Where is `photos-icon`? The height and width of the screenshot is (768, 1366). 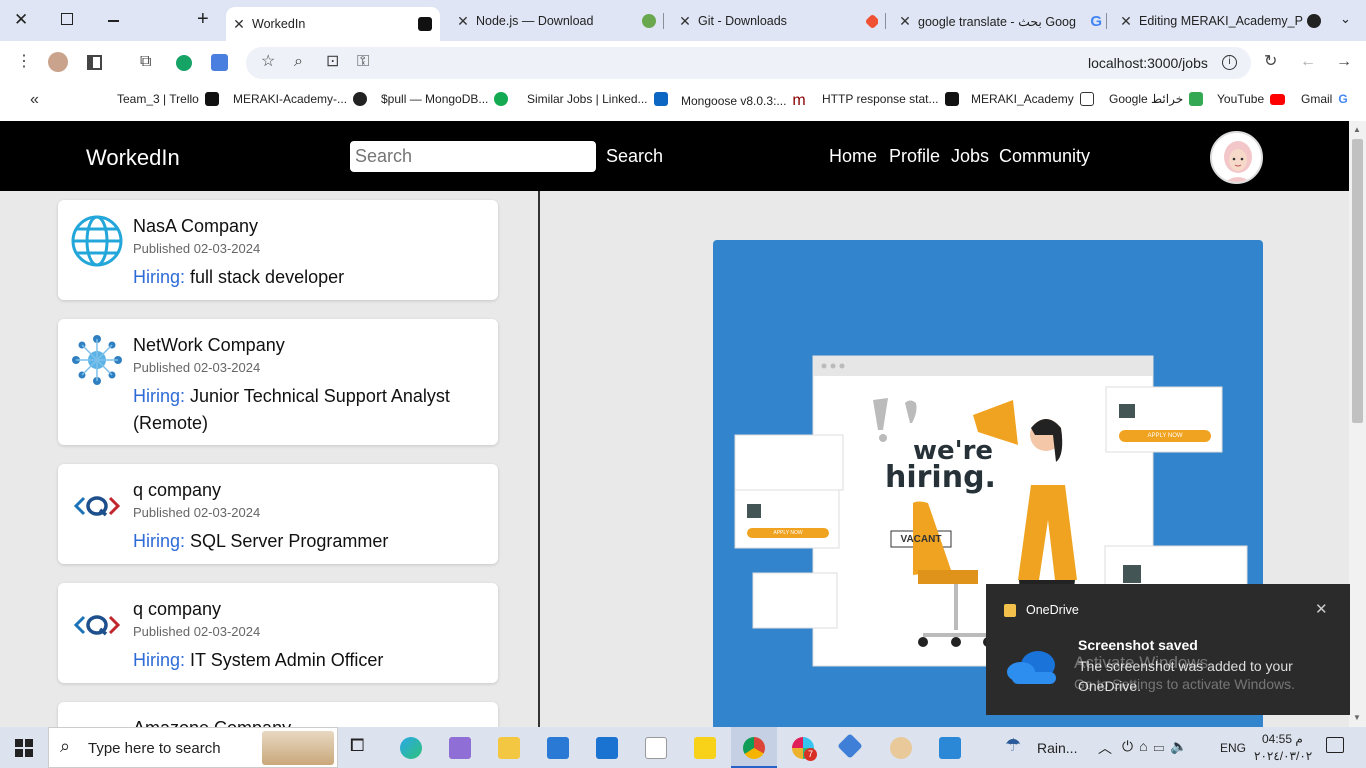 photos-icon is located at coordinates (950, 748).